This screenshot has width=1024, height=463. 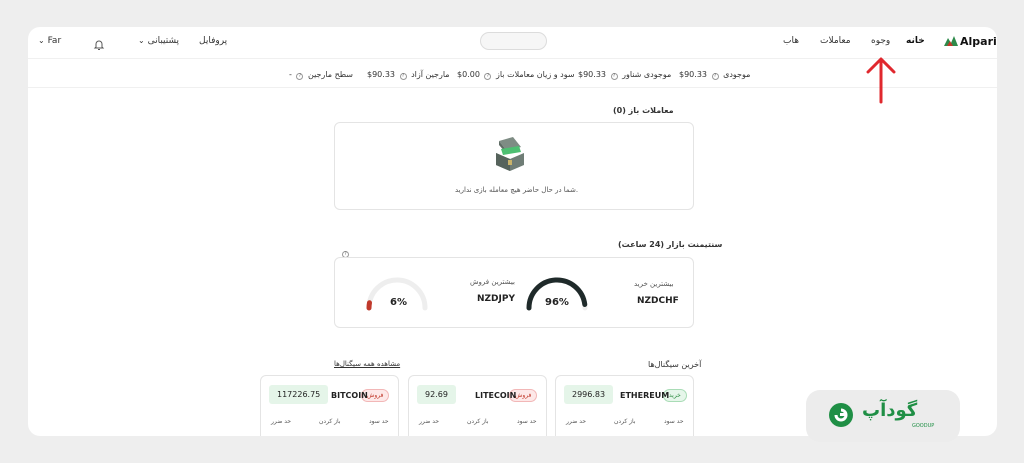 I want to click on search-pill, so click(x=513, y=41).